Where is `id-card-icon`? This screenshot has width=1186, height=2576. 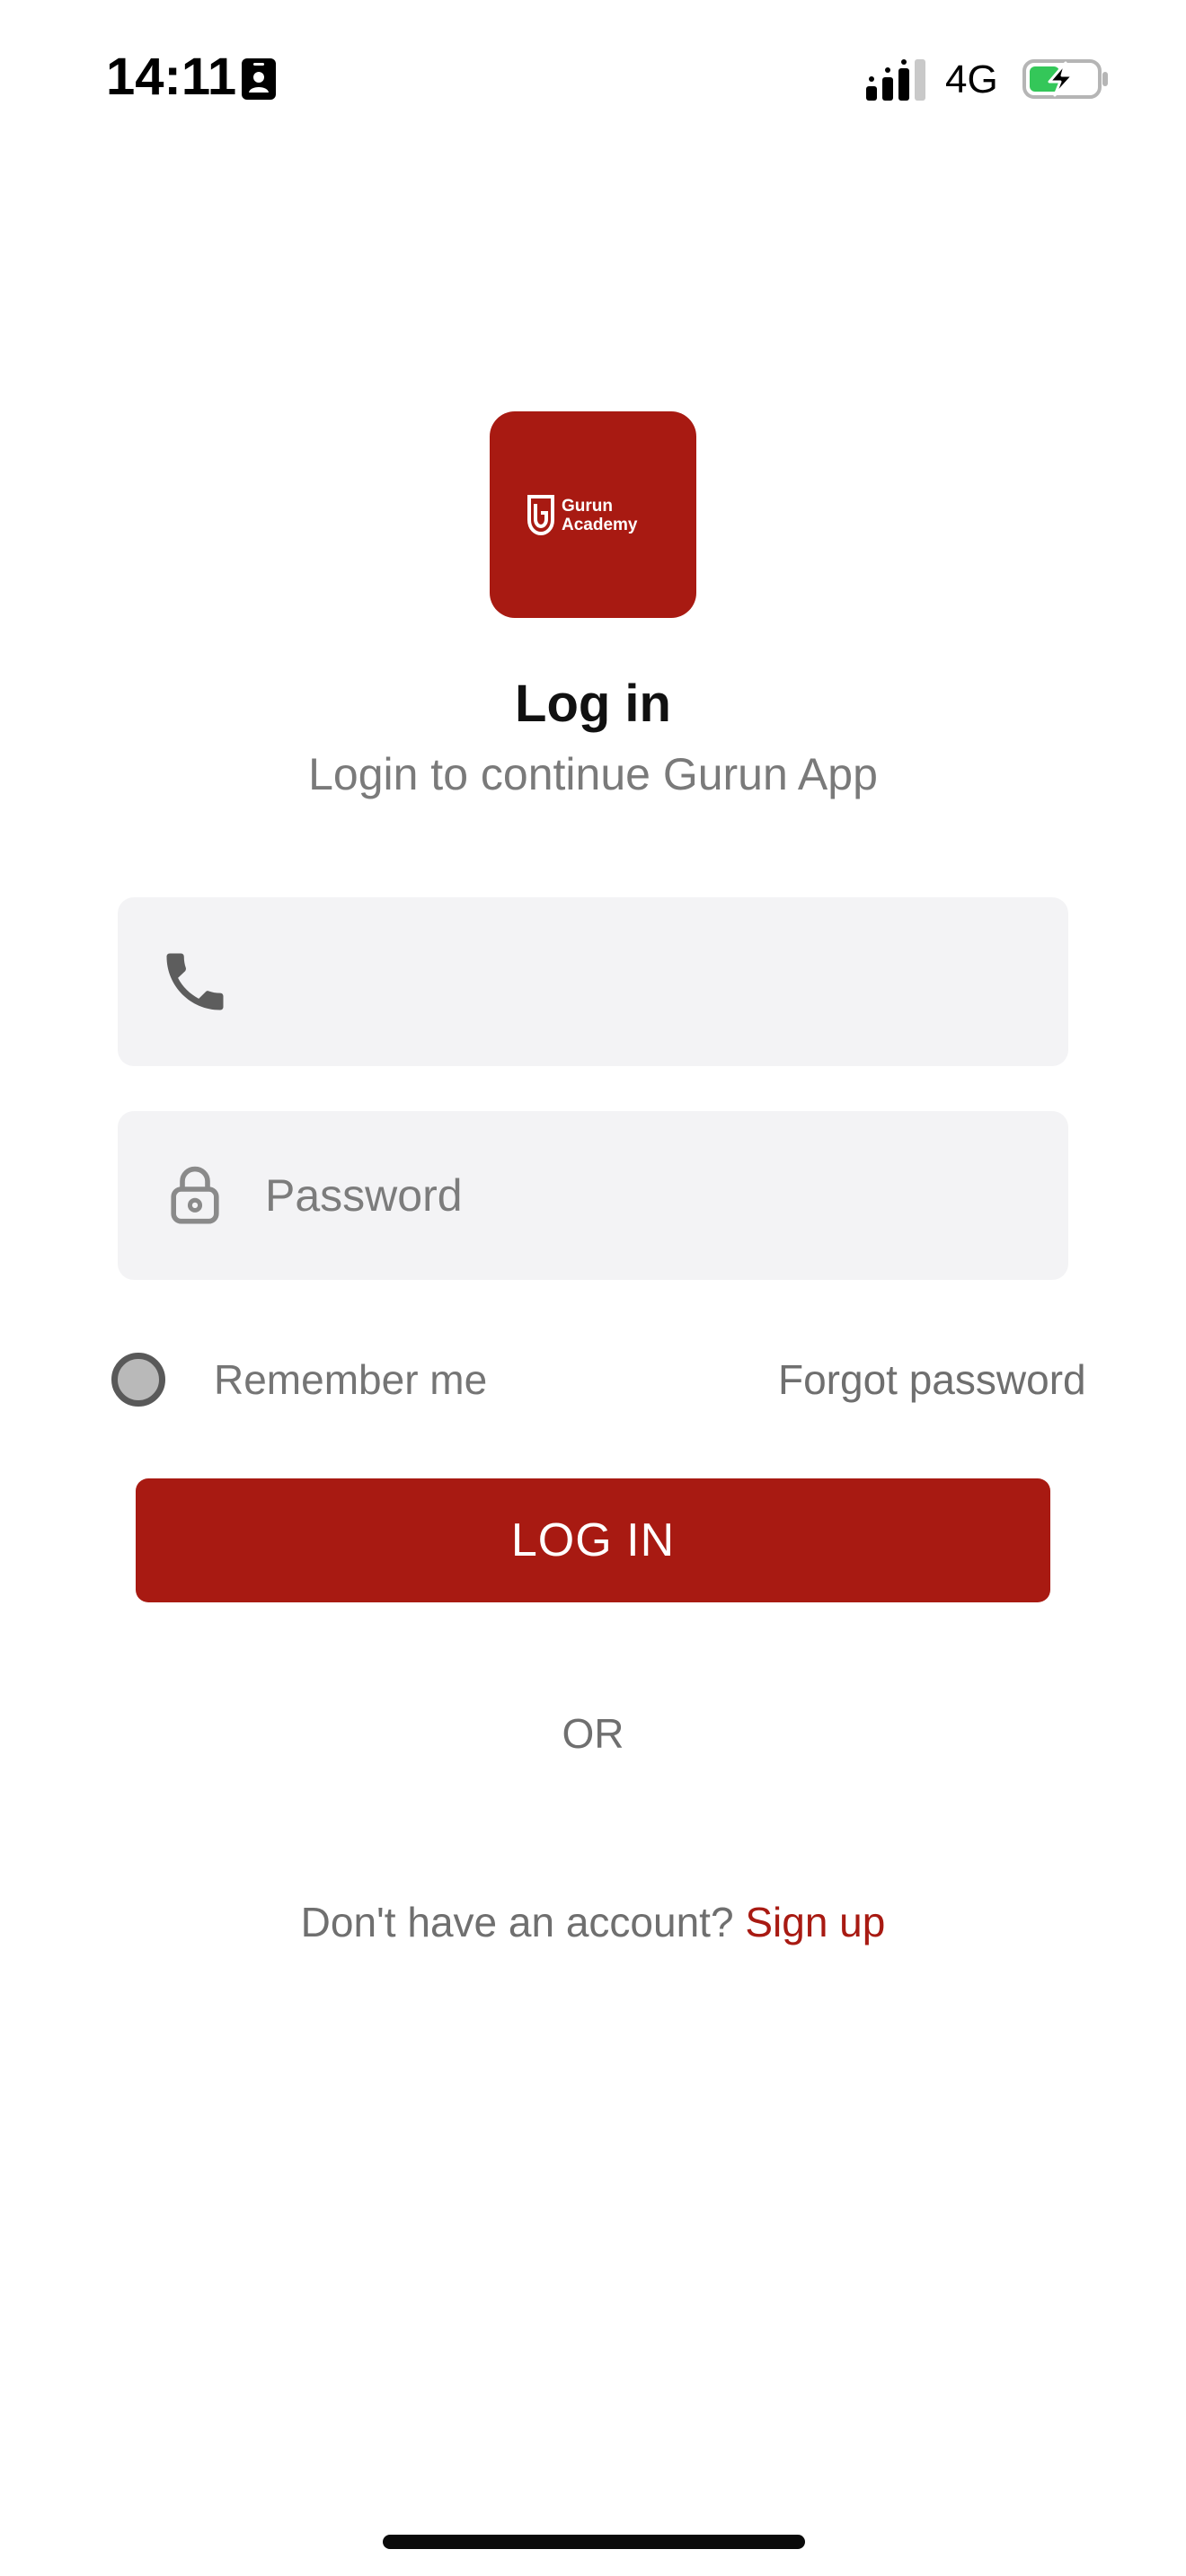 id-card-icon is located at coordinates (259, 79).